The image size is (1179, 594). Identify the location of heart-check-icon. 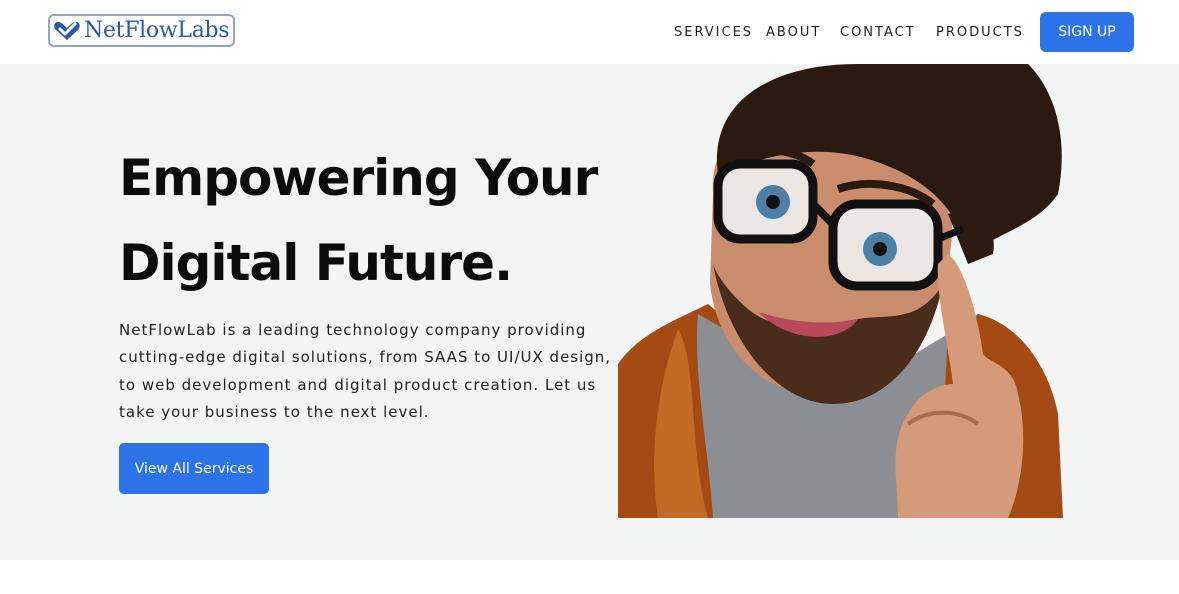
(67, 30).